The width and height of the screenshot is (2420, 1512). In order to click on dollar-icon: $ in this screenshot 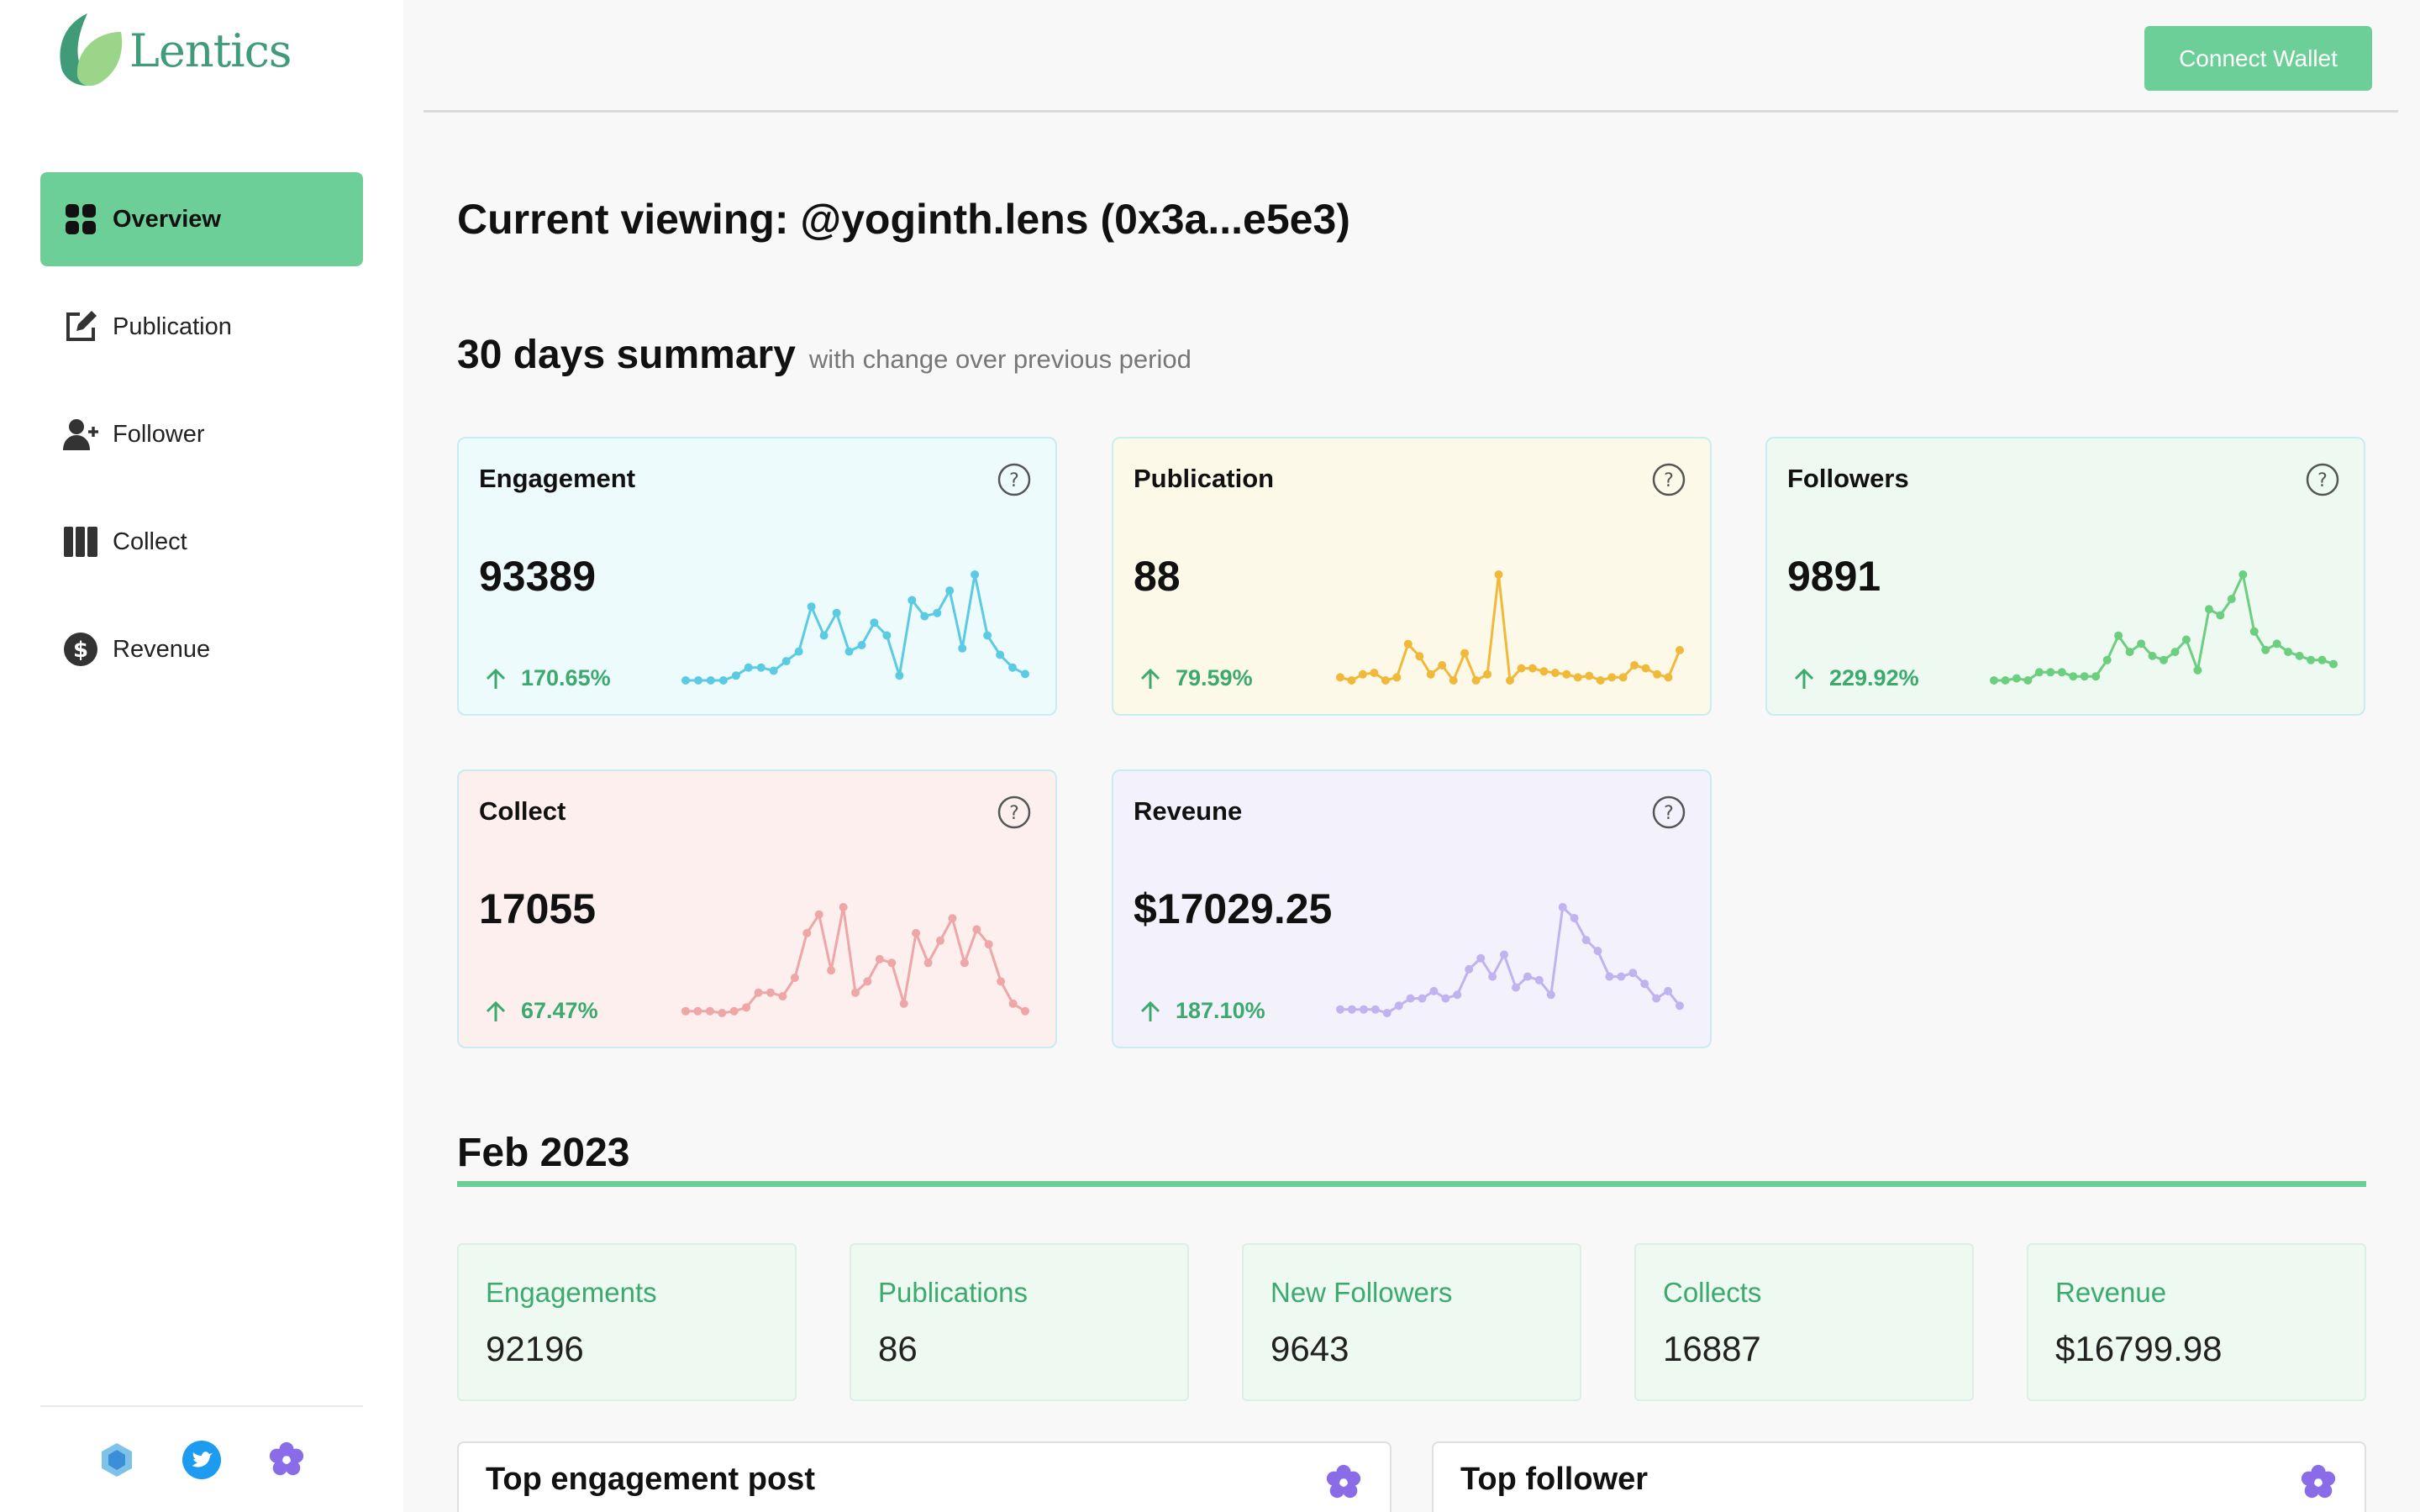, I will do `click(80, 649)`.